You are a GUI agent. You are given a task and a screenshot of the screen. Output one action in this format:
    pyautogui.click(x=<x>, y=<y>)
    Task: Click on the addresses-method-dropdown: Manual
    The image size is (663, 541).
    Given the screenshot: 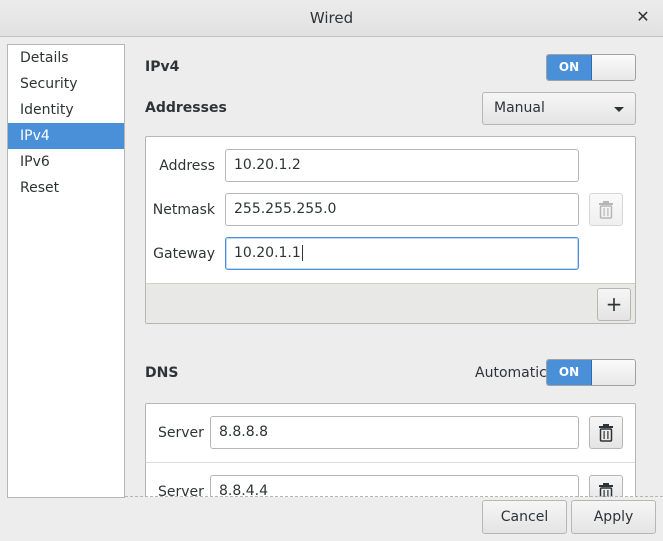 What is the action you would take?
    pyautogui.click(x=559, y=108)
    